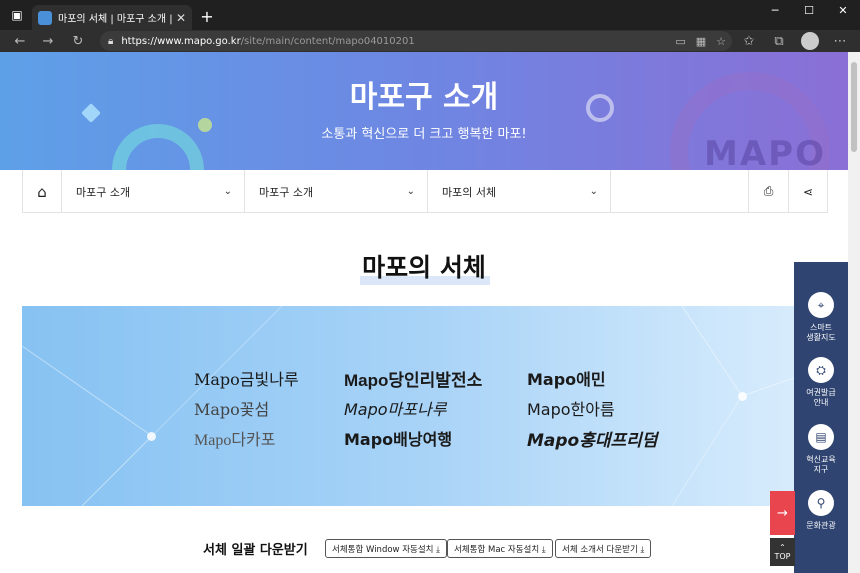  I want to click on download-brochure-button: 서체 소개서 다운받기 ⤓, so click(603, 548).